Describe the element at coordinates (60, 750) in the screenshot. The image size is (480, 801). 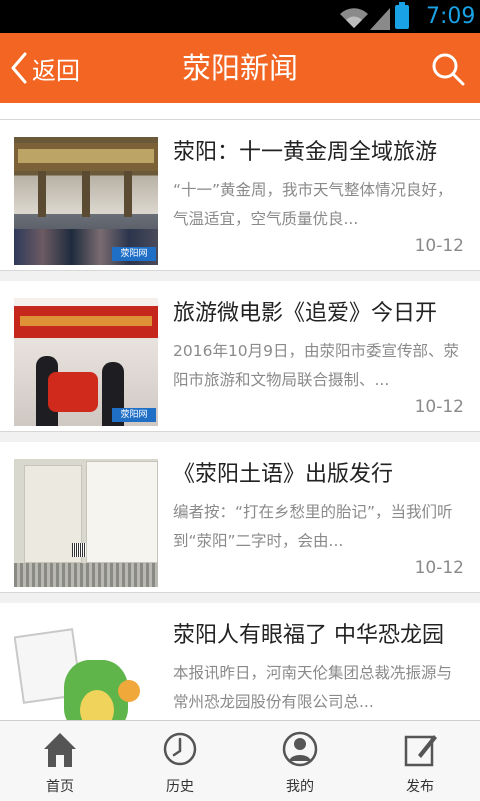
I see `home-icon` at that location.